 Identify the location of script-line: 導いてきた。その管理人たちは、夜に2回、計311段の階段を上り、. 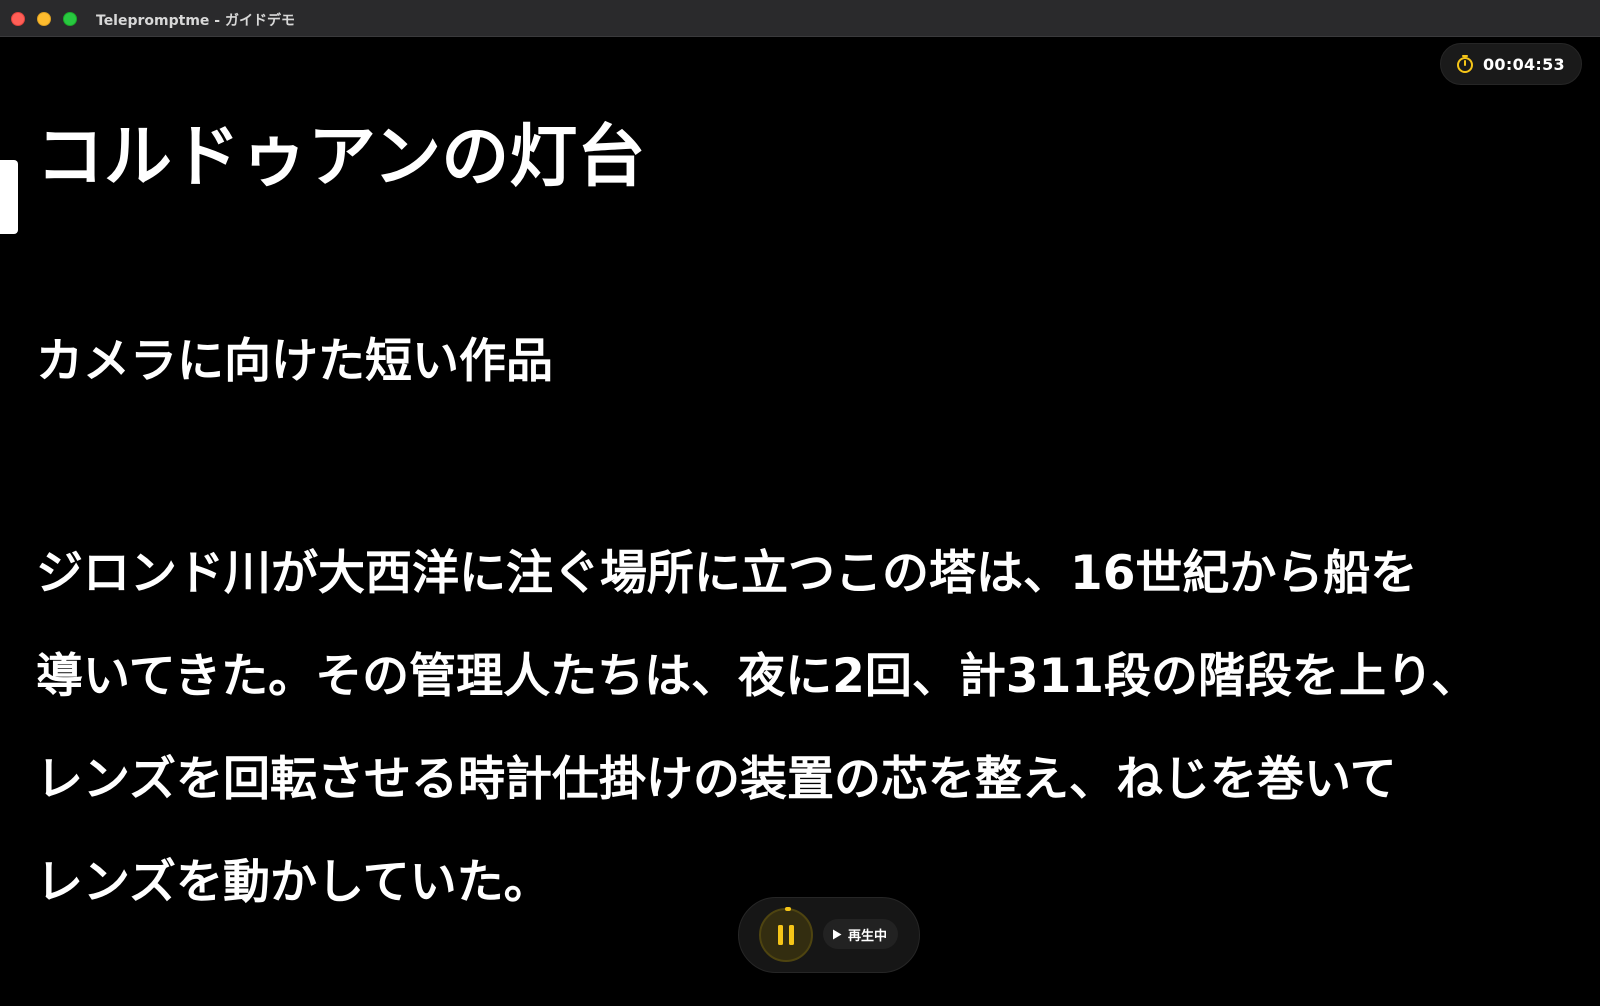
(757, 676).